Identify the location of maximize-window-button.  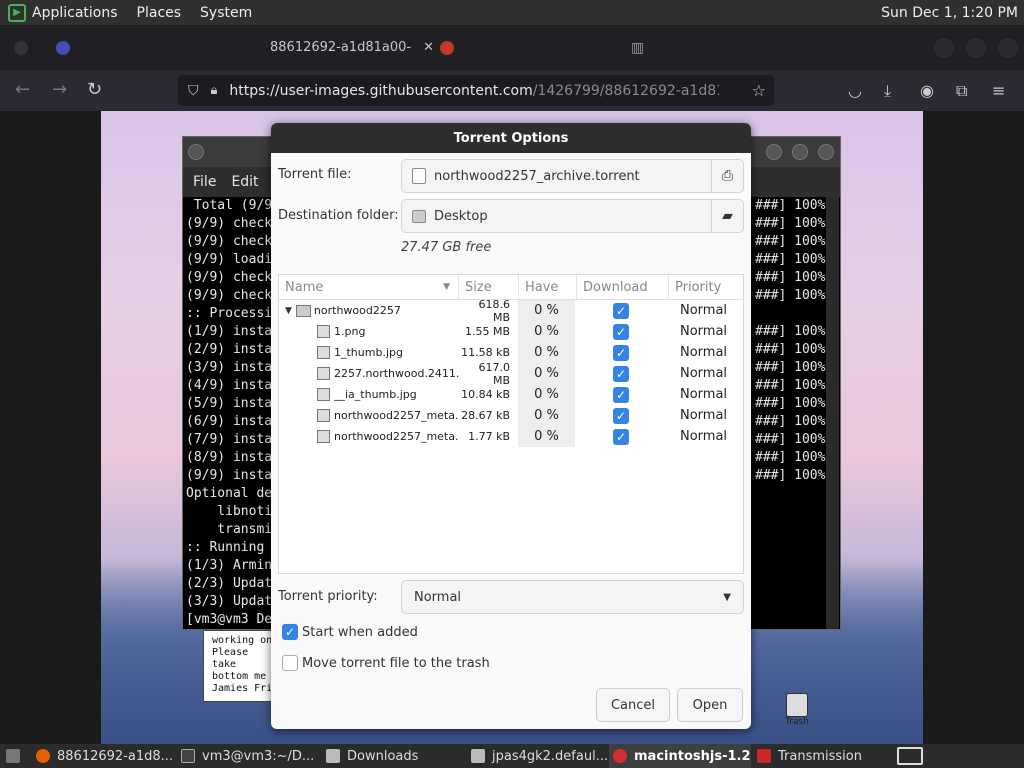
(976, 48).